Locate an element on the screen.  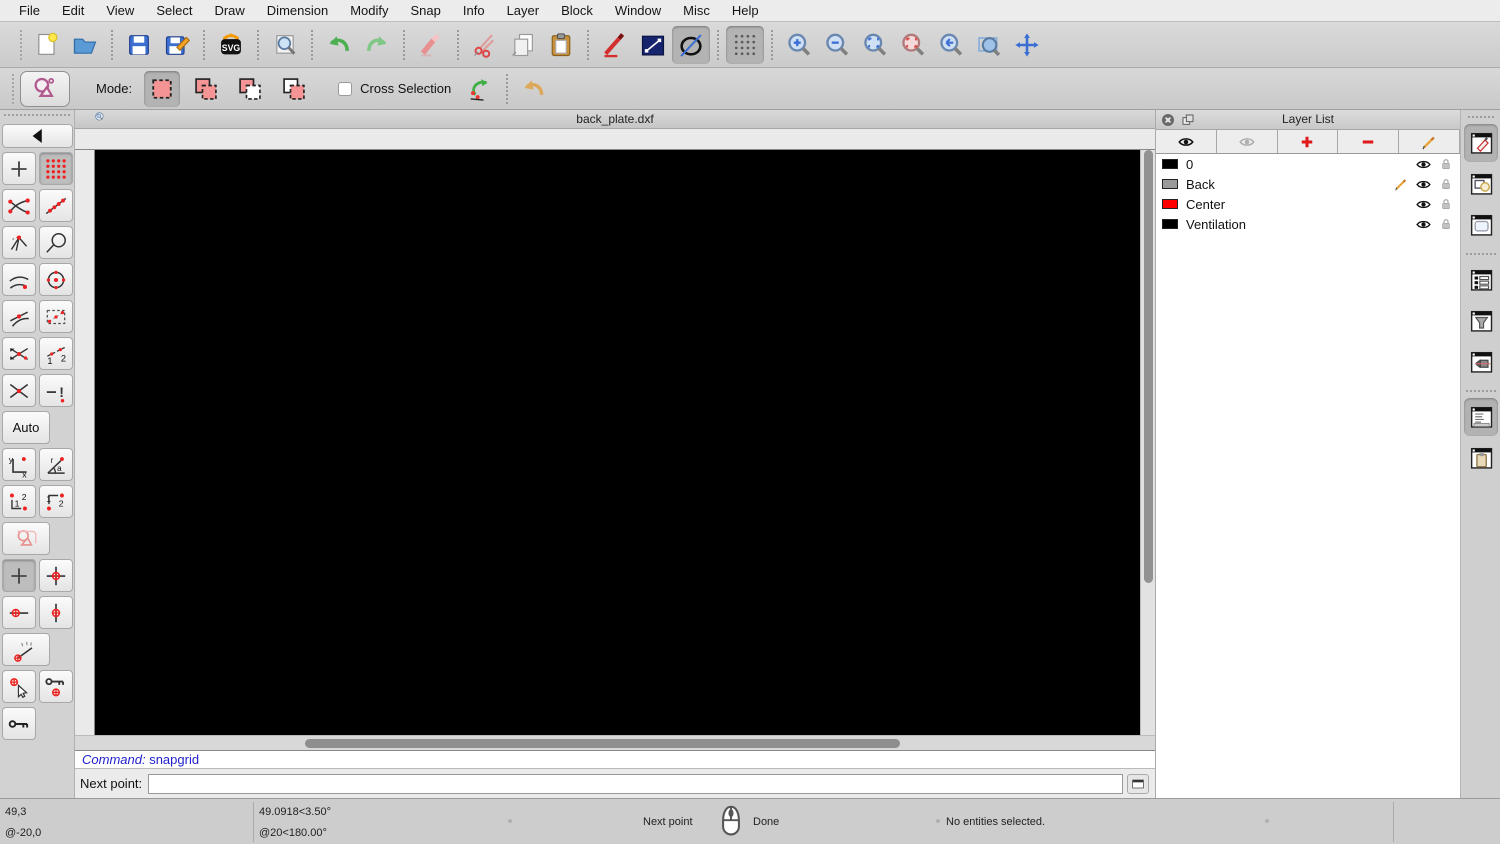
snap-tangential-button is located at coordinates (19, 279).